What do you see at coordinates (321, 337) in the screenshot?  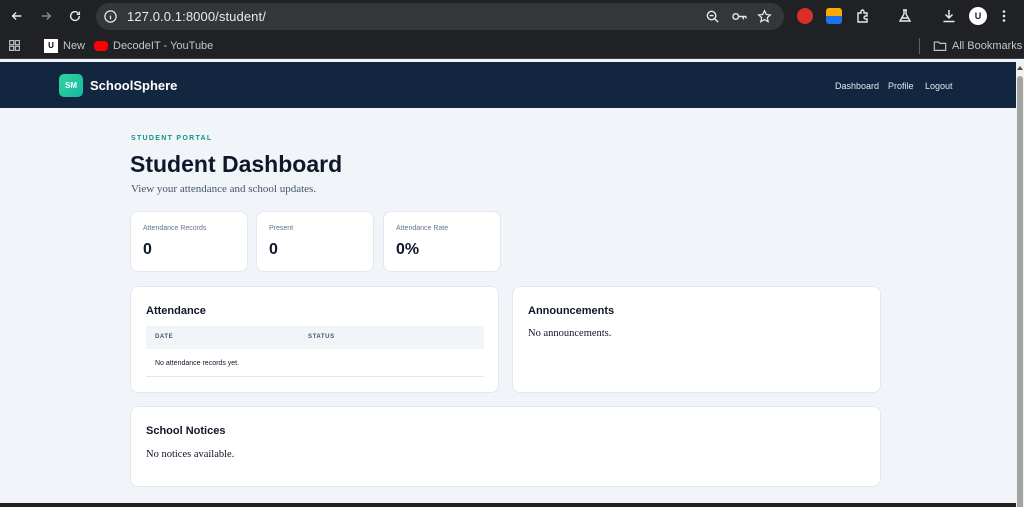 I see `column-status: STATUS` at bounding box center [321, 337].